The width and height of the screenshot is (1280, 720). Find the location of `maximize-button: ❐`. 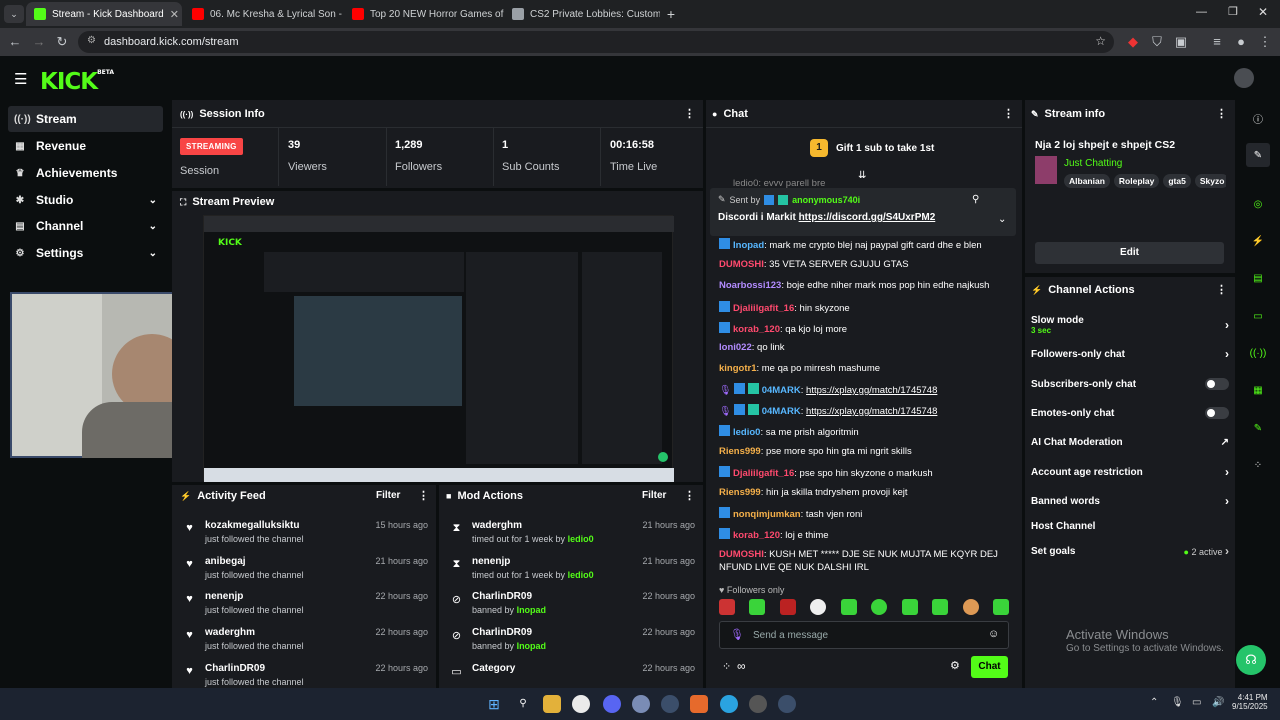

maximize-button: ❐ is located at coordinates (1233, 11).